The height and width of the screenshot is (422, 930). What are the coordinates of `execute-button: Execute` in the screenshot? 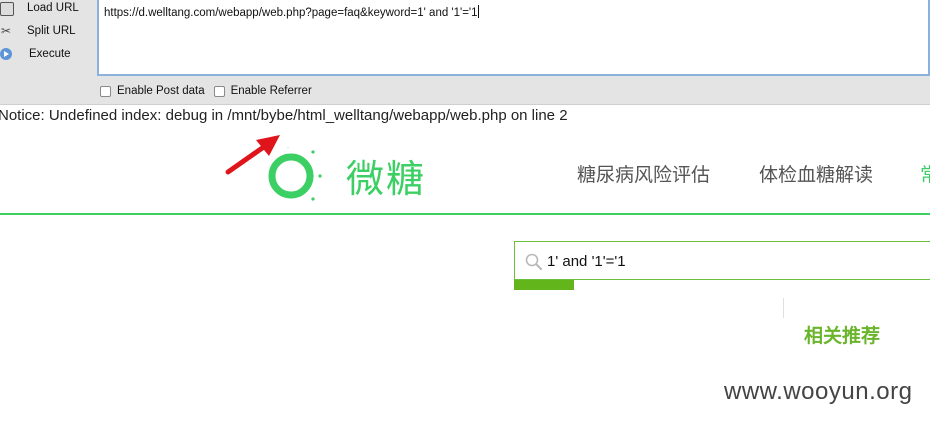 It's located at (35, 54).